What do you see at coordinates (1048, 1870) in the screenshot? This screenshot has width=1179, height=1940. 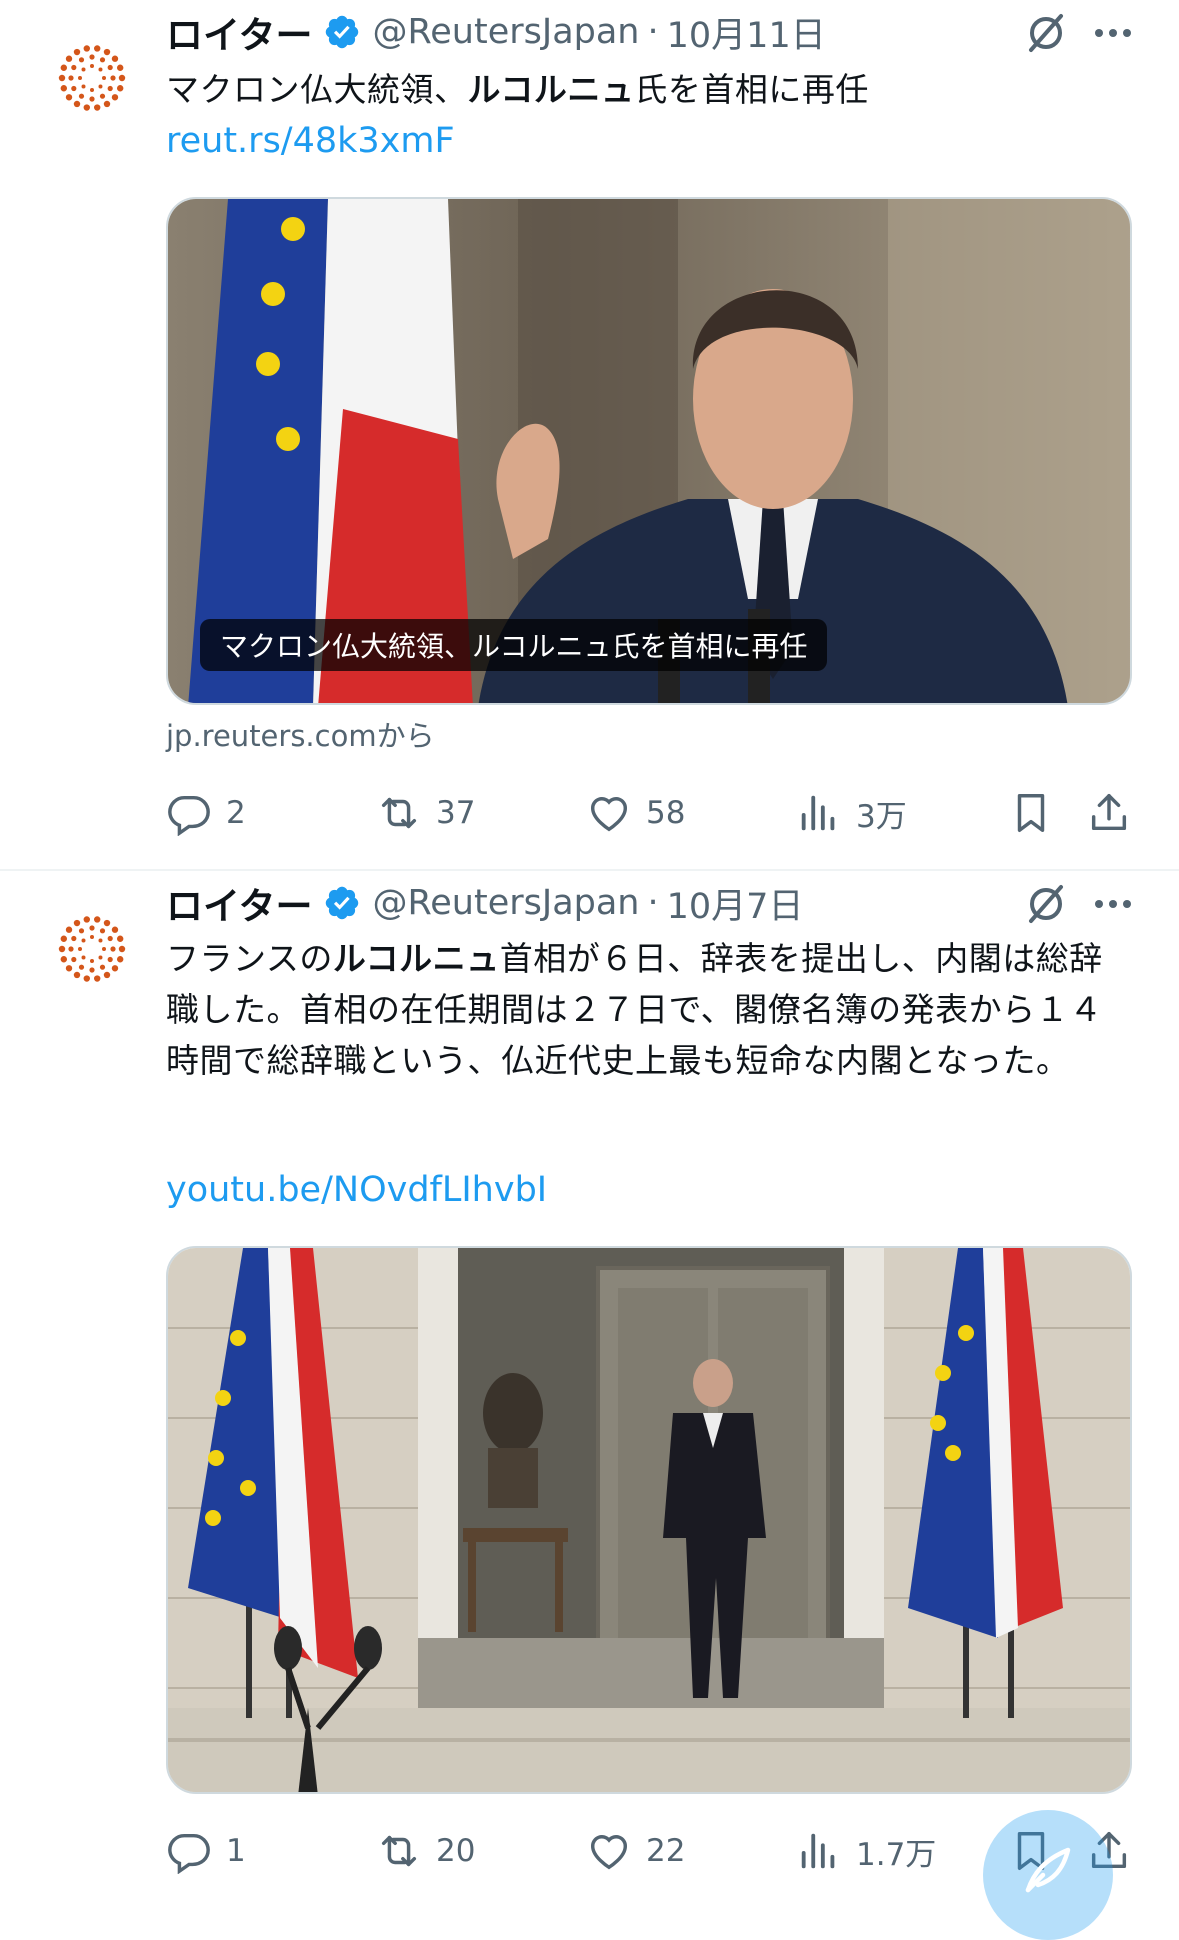 I see `compose-icon` at bounding box center [1048, 1870].